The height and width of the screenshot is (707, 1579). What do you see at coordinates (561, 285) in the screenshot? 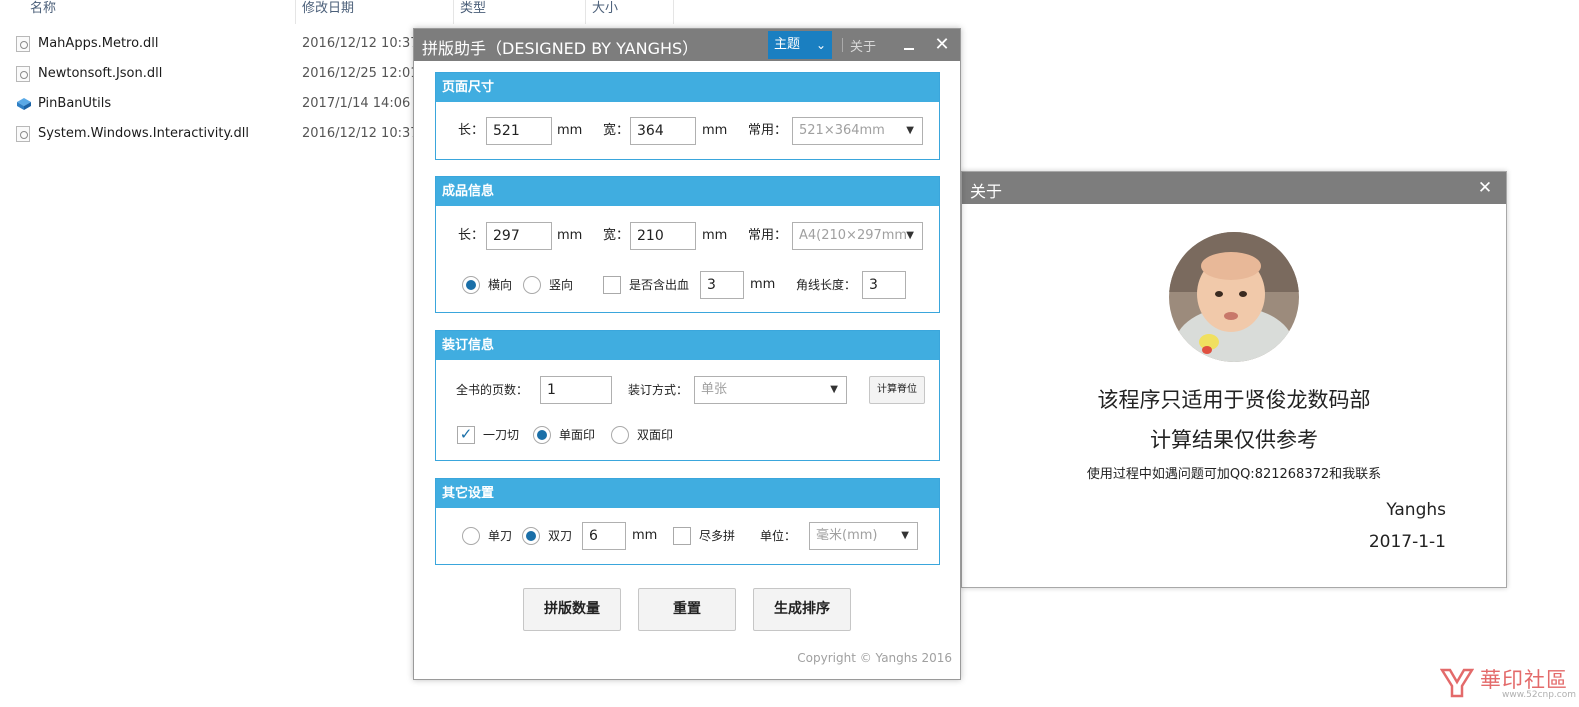
I see `portrait-label: 竖向` at bounding box center [561, 285].